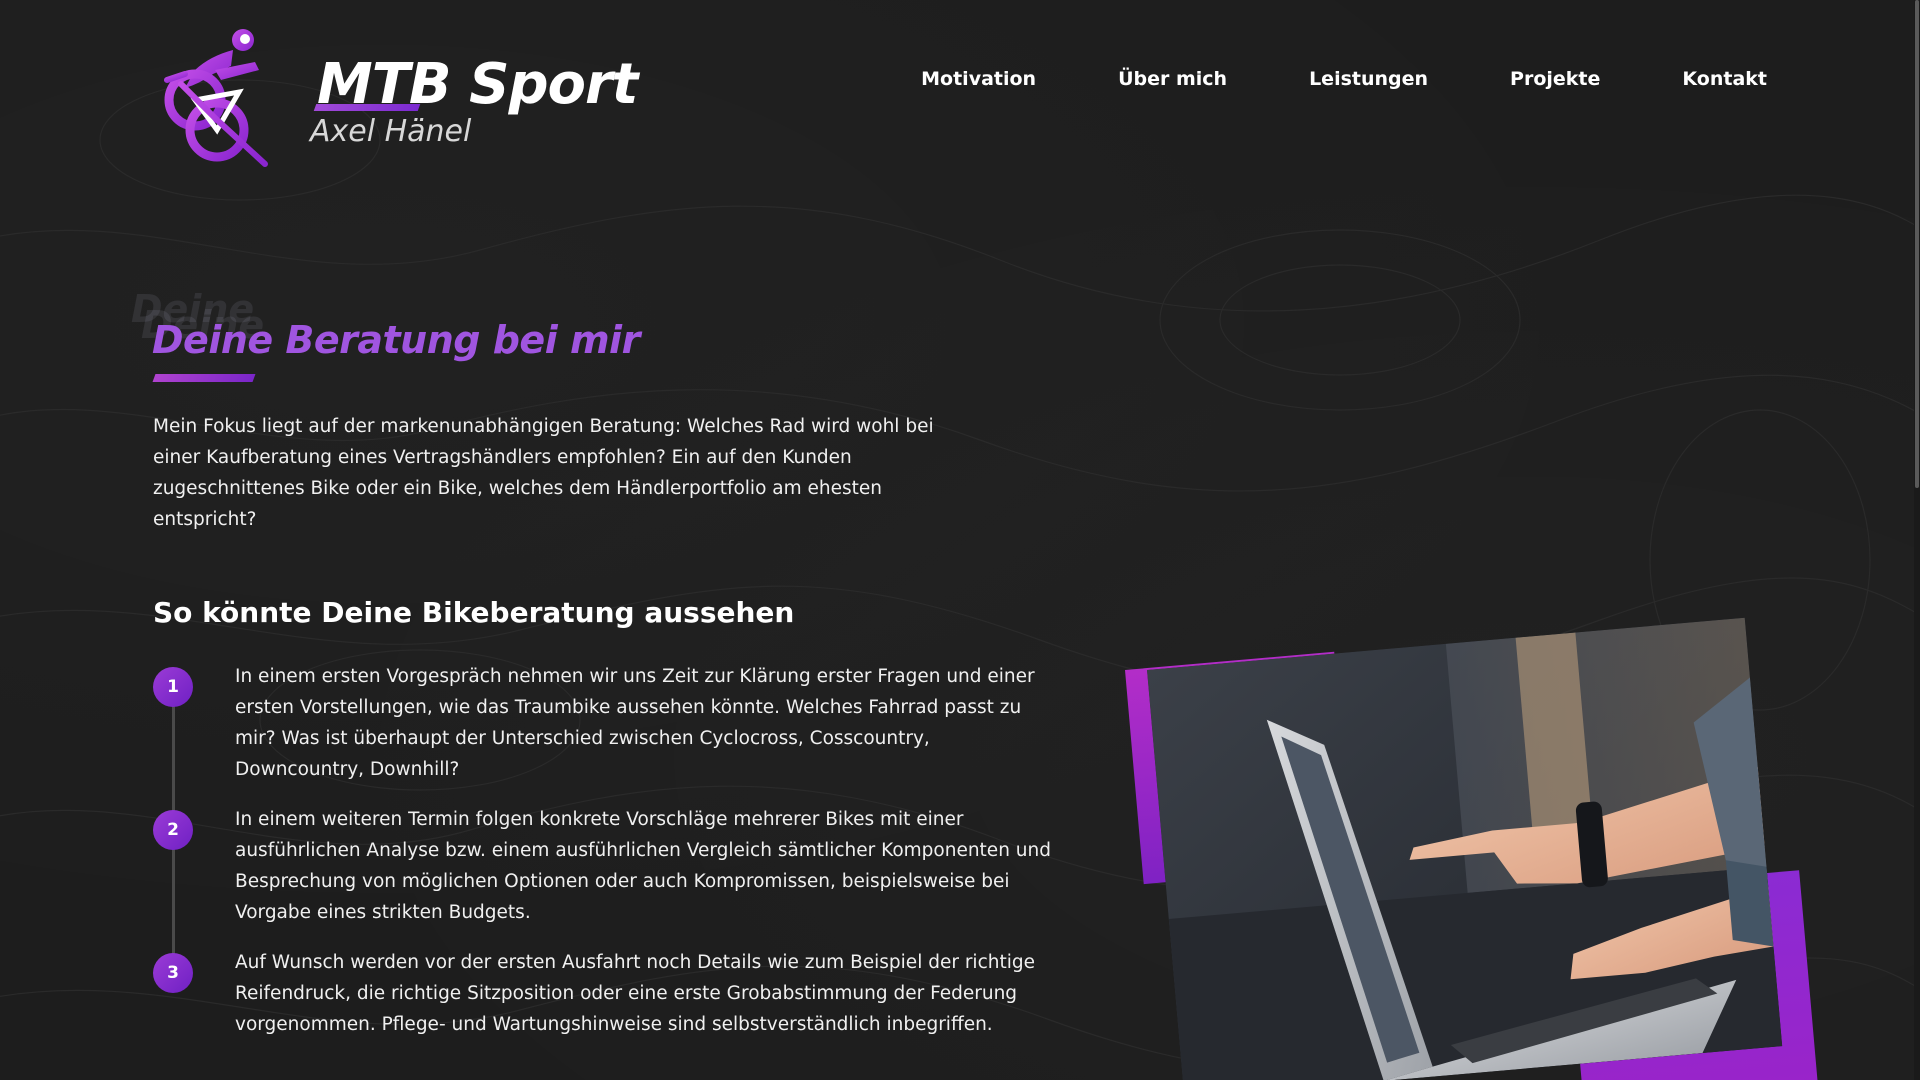  I want to click on step-number-badge: 2, so click(173, 830).